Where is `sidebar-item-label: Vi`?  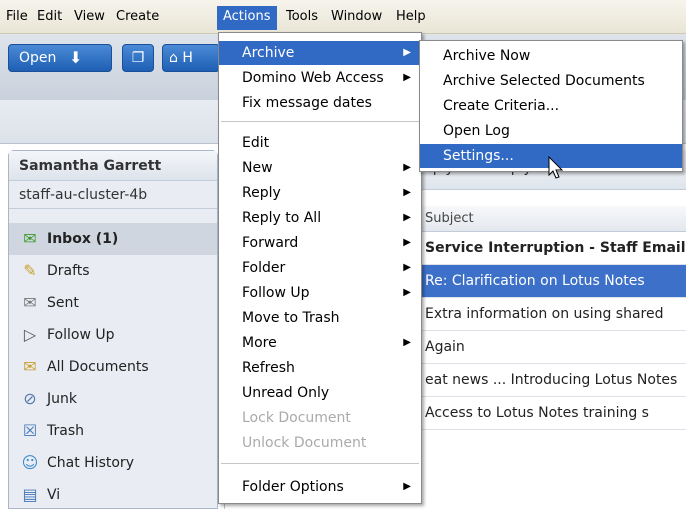 sidebar-item-label: Vi is located at coordinates (54, 495).